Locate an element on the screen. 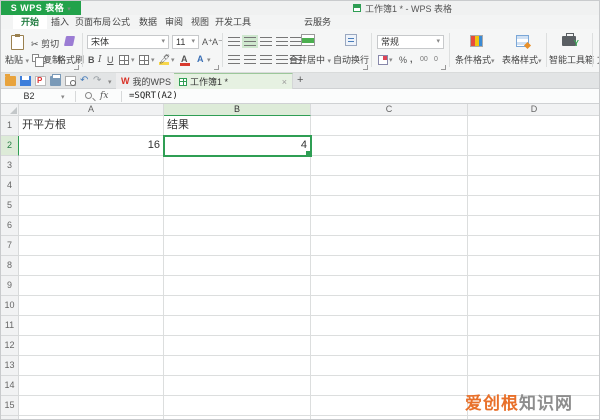  cell-B5 is located at coordinates (237, 206).